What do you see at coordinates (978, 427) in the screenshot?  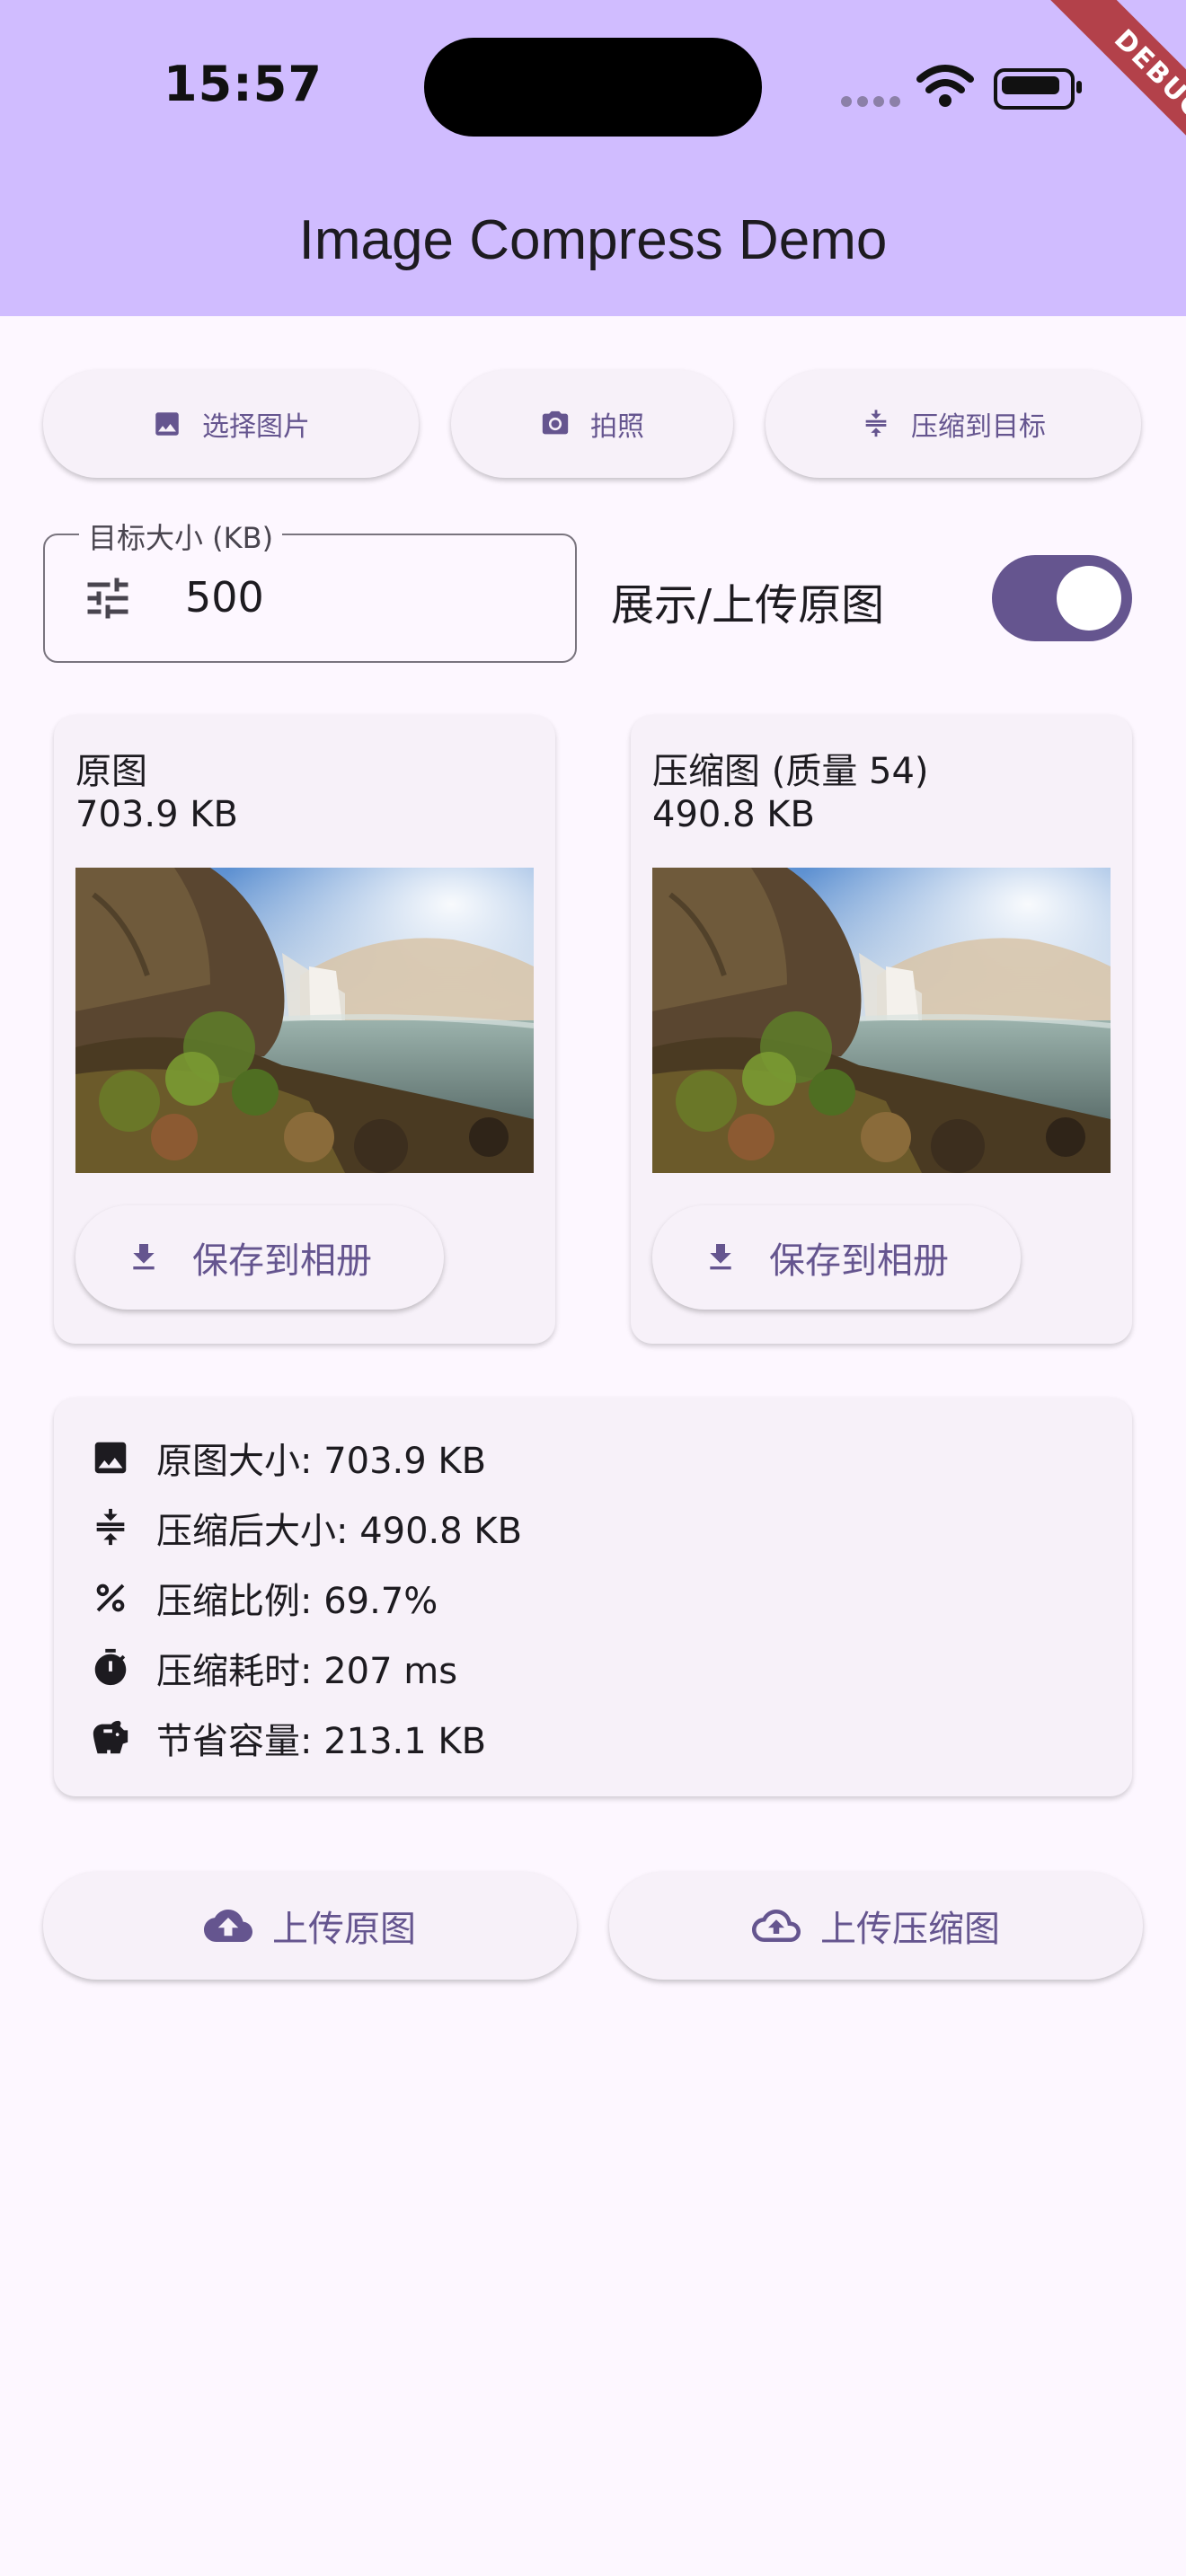 I see `compress-target-label: 压缩到目标` at bounding box center [978, 427].